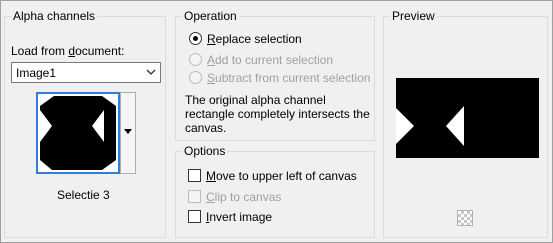 The image size is (553, 243). I want to click on preview-title: Preview, so click(413, 16).